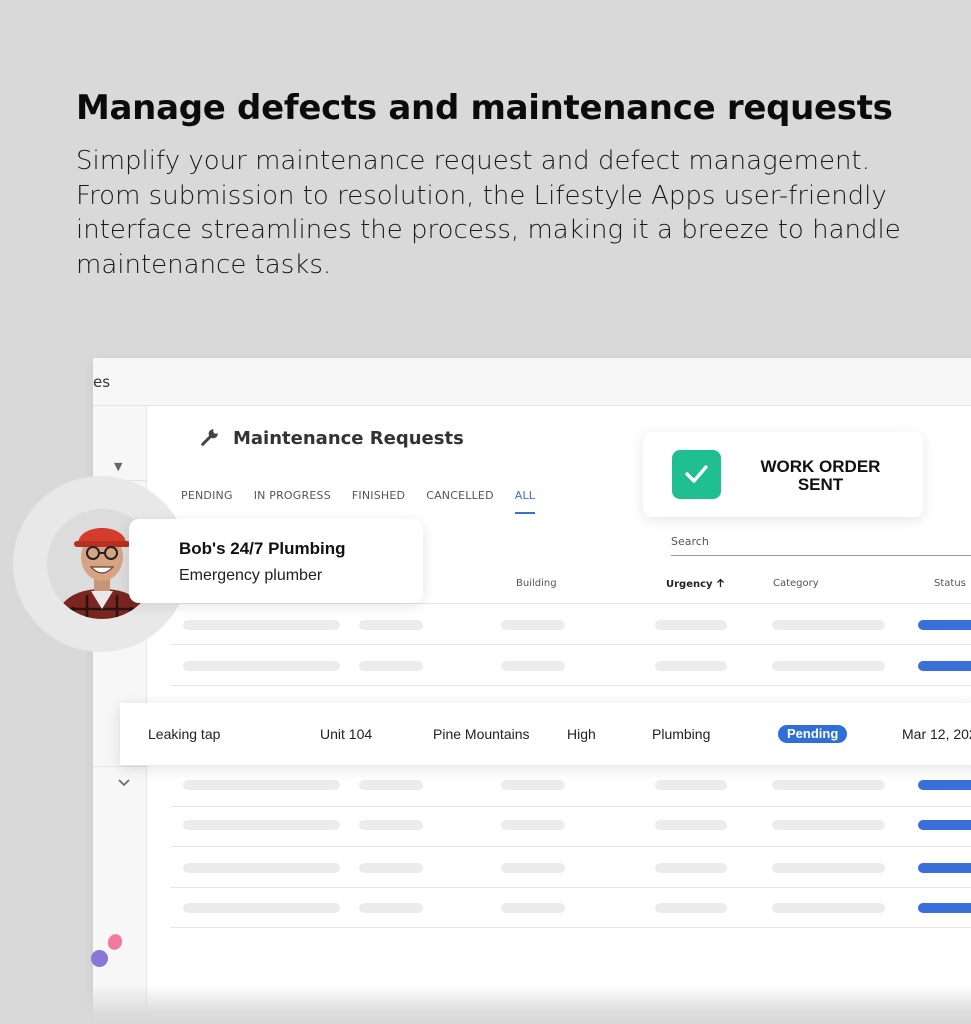 This screenshot has width=971, height=1024. What do you see at coordinates (532, 382) in the screenshot?
I see `window-titlebar: es` at bounding box center [532, 382].